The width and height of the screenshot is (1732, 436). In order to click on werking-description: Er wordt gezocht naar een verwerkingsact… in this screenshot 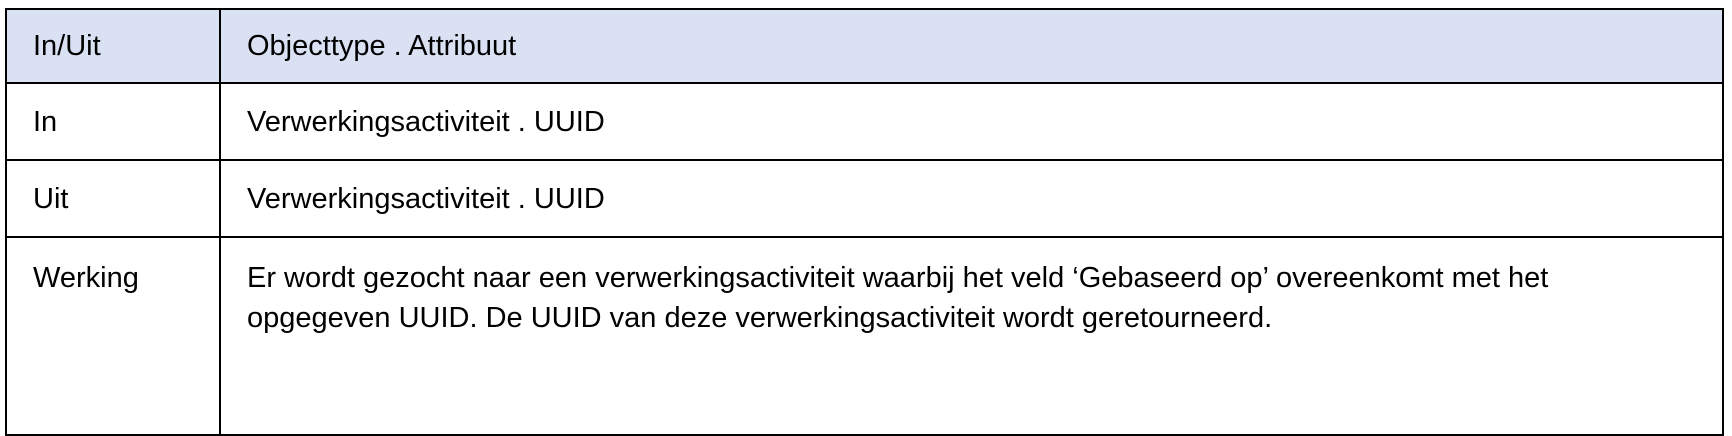, I will do `click(898, 298)`.